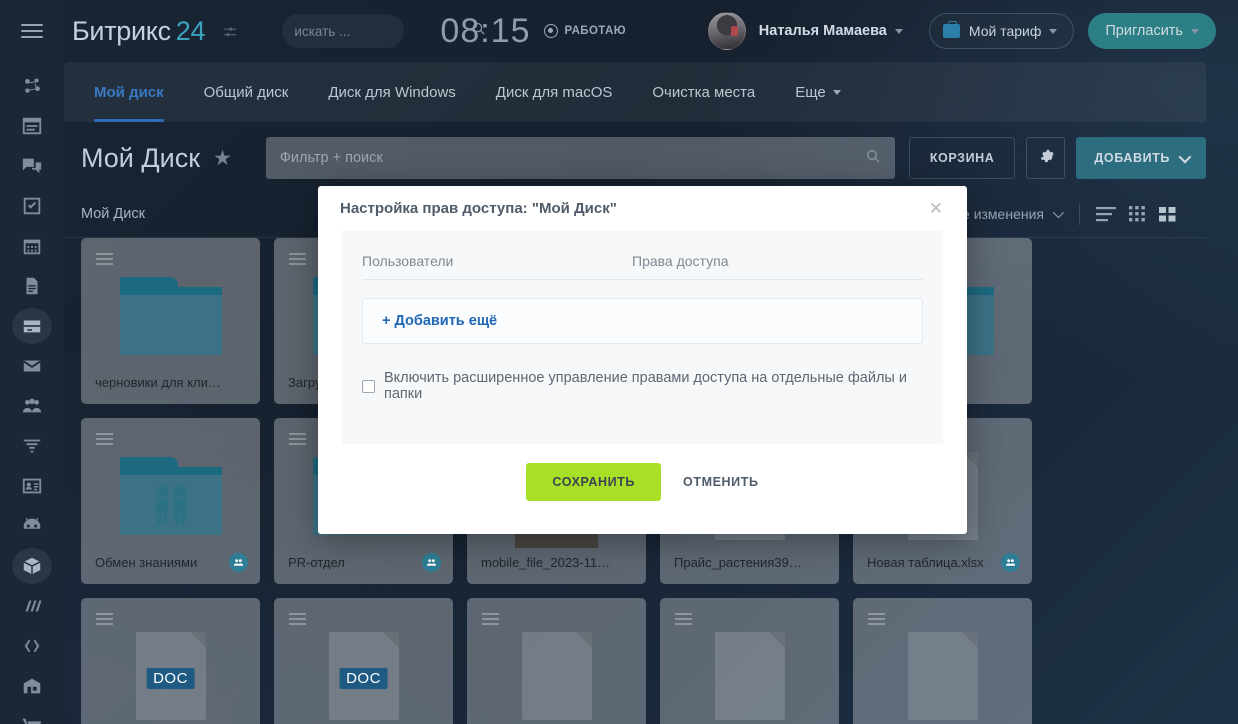  I want to click on tab-label: Очистка места, so click(704, 92).